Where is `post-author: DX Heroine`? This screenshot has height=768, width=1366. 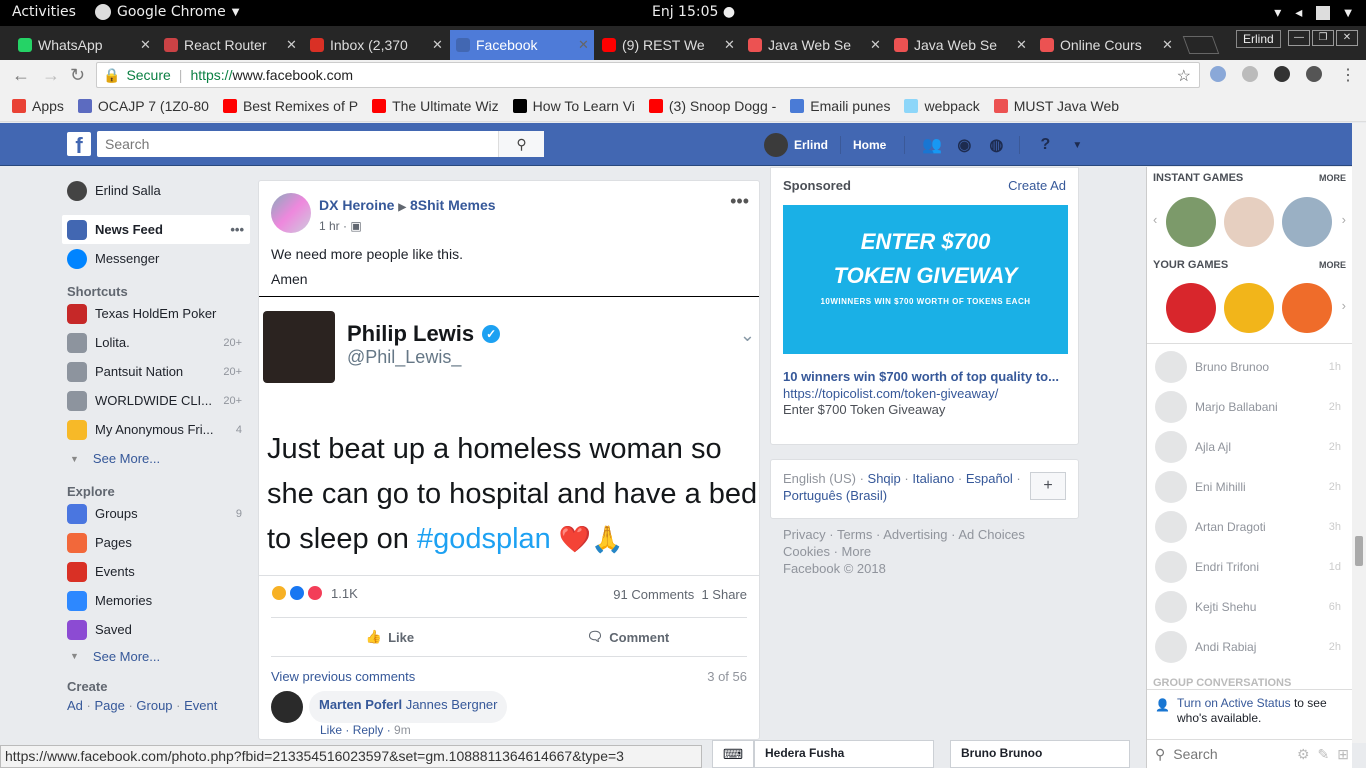
post-author: DX Heroine is located at coordinates (356, 205).